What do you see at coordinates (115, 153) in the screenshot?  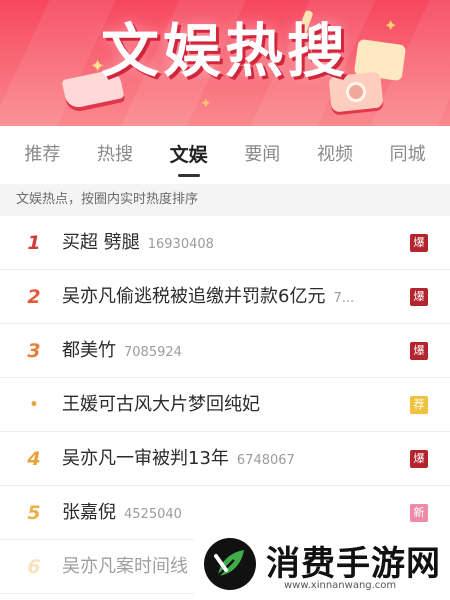 I see `tab-hot-search: 热搜` at bounding box center [115, 153].